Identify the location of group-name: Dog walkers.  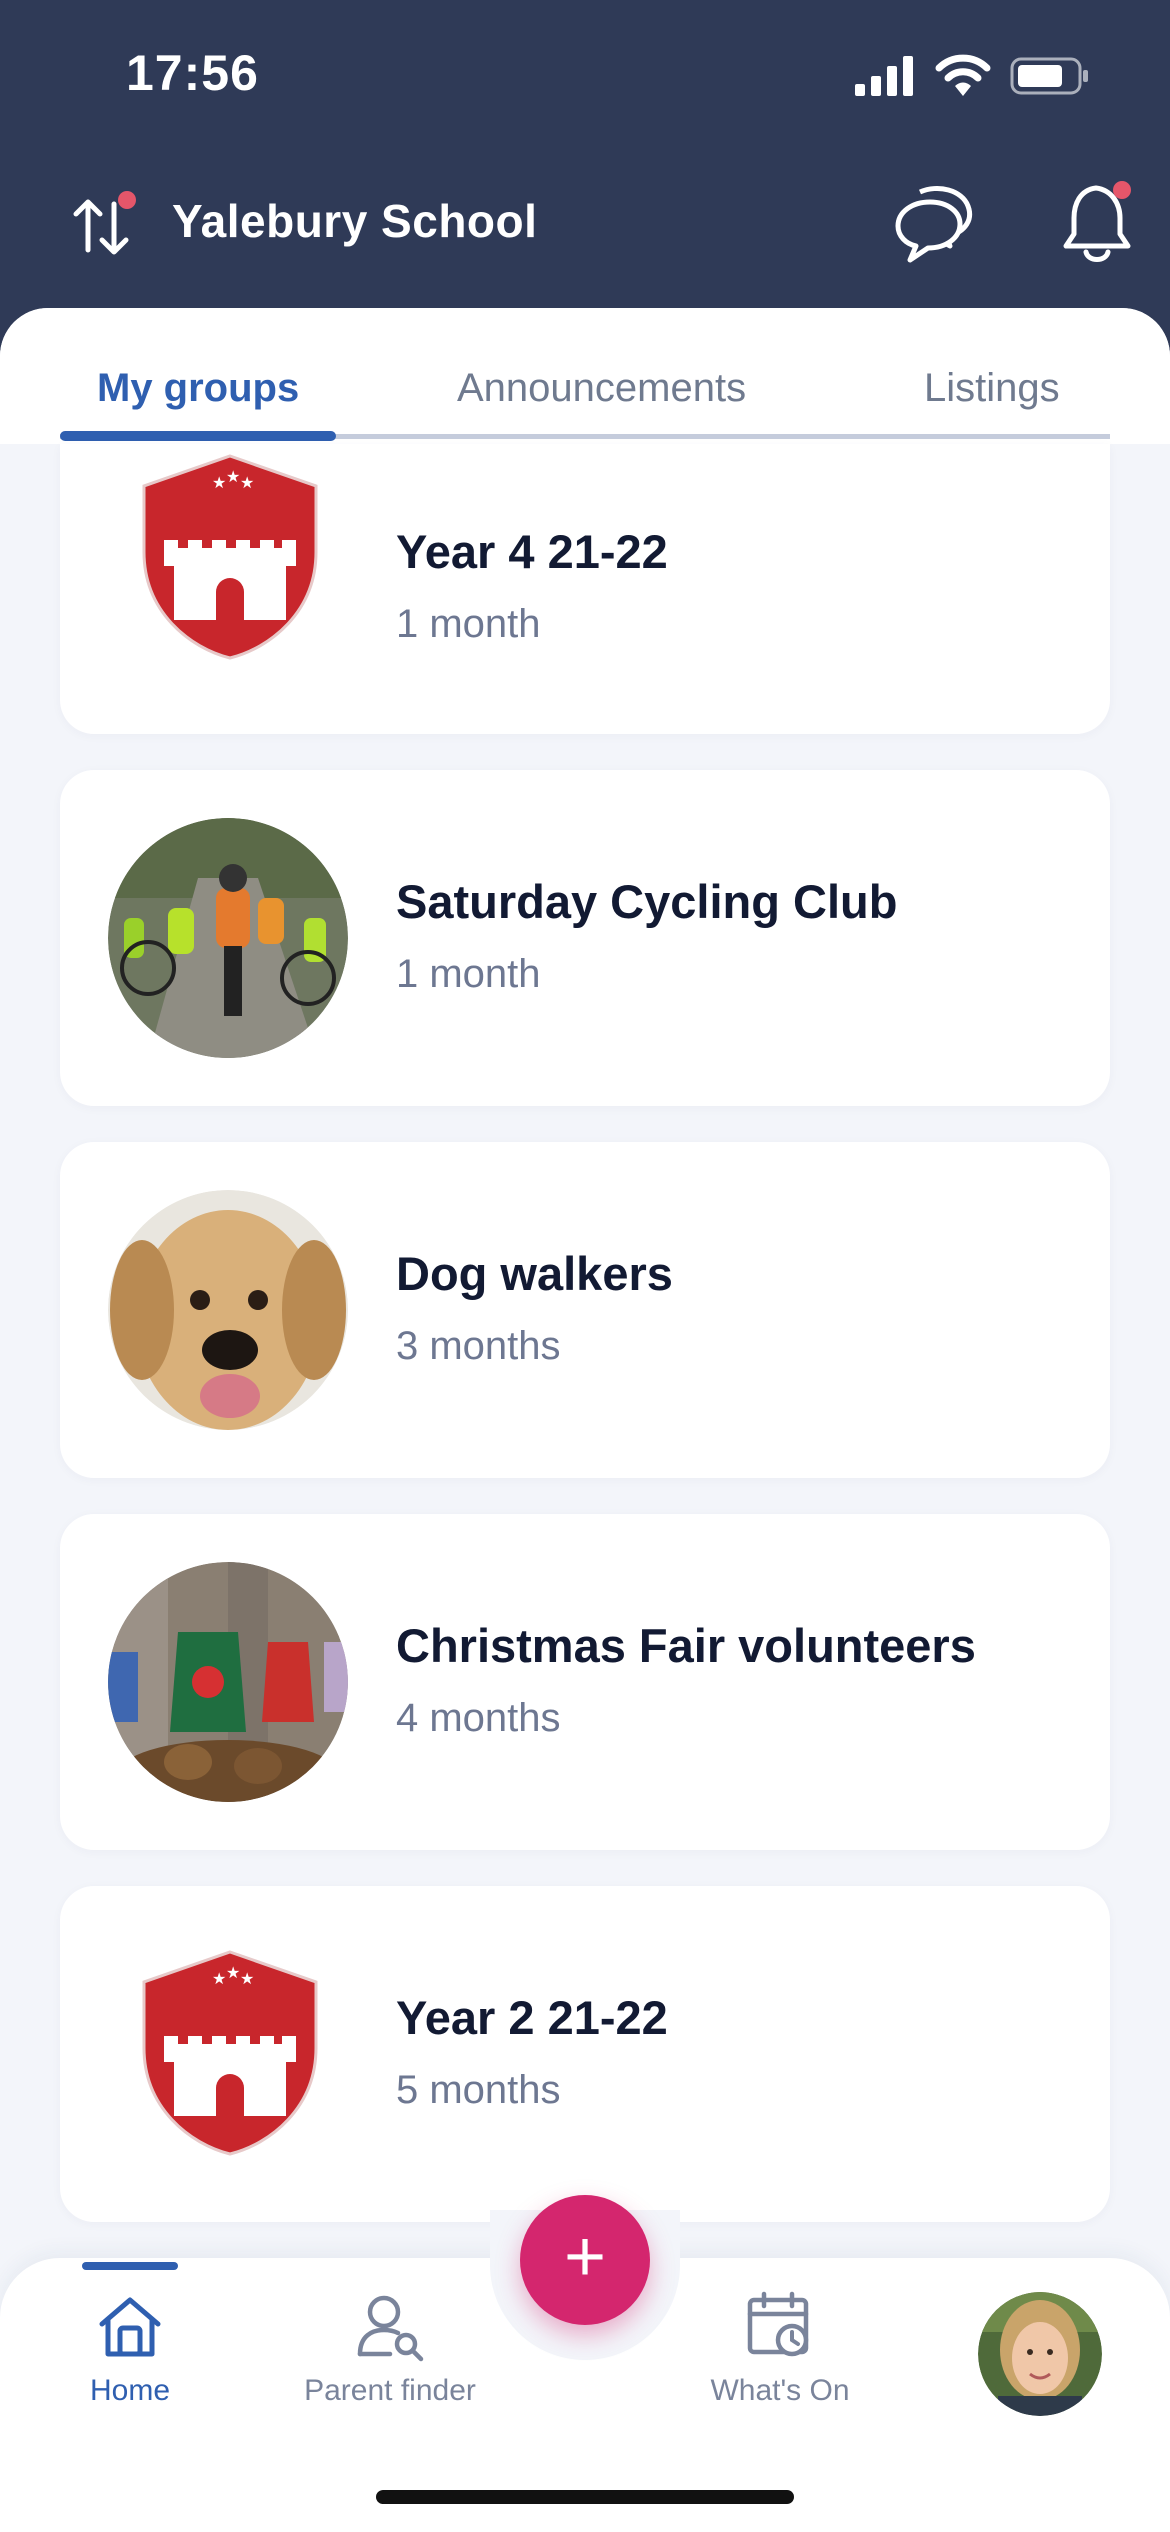
(534, 1273).